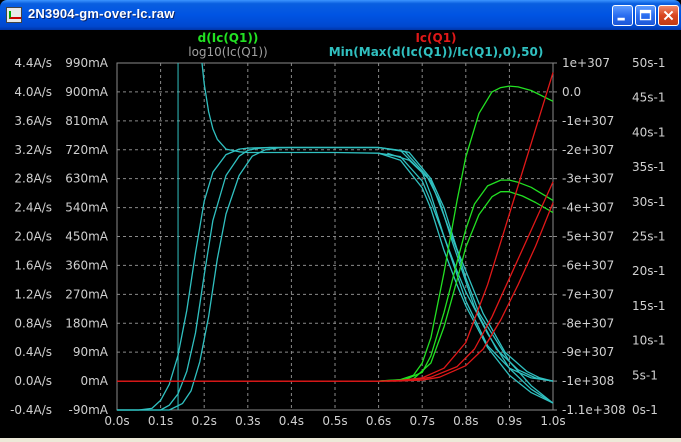 This screenshot has height=442, width=681. I want to click on right1-tick-label: -1.1e+308, so click(594, 410).